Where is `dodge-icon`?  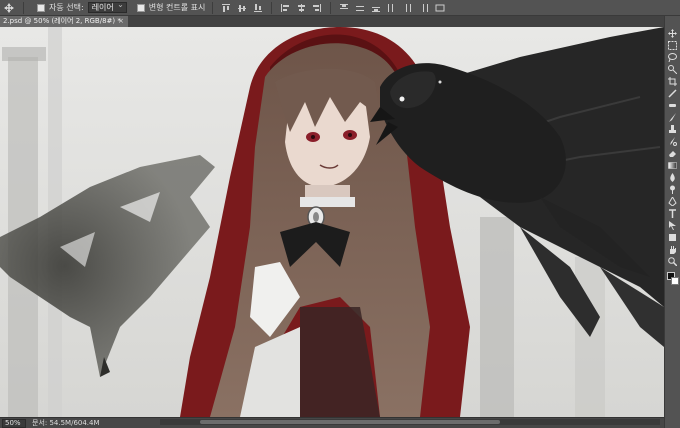 dodge-icon is located at coordinates (673, 189).